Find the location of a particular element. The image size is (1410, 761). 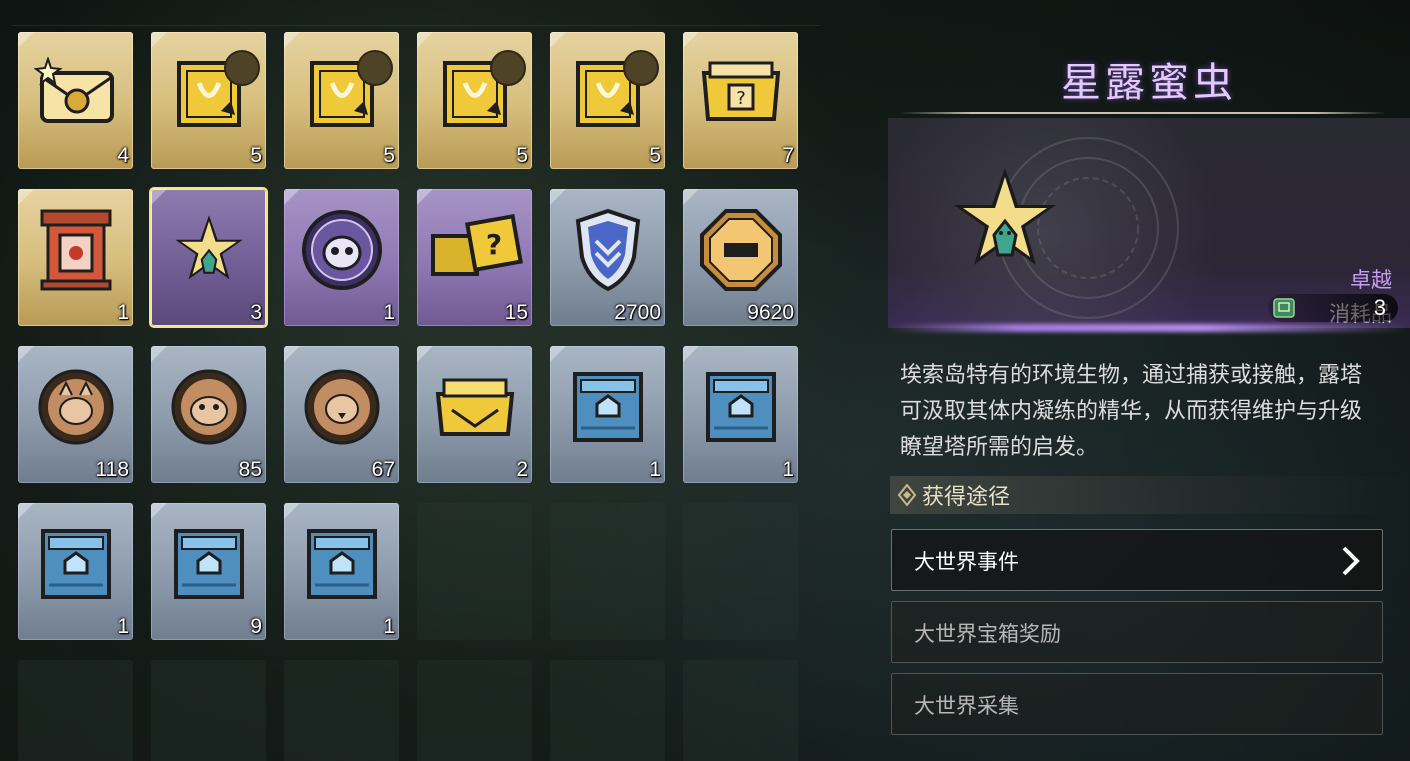

source-label: 大世界事件 is located at coordinates (966, 562).